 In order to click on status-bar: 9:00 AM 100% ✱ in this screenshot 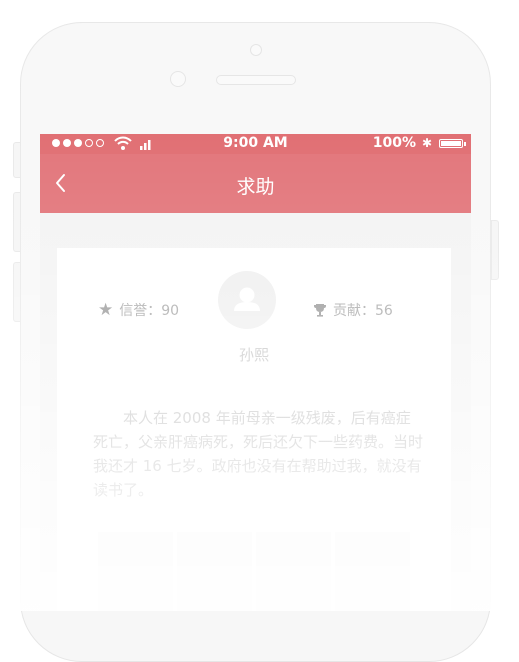, I will do `click(255, 144)`.